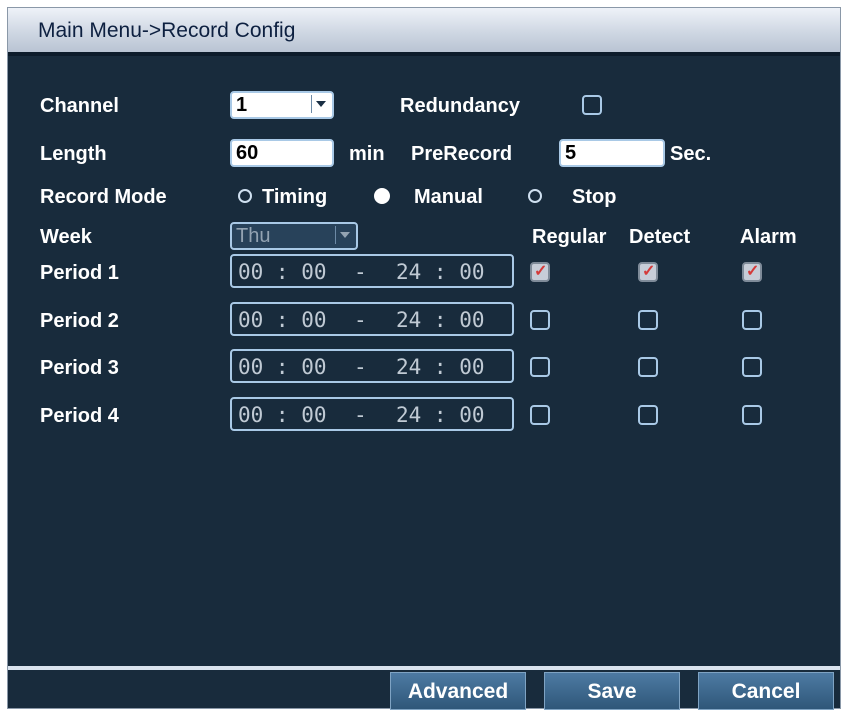 This screenshot has width=855, height=711. I want to click on period-3-detect-checkbox, so click(648, 367).